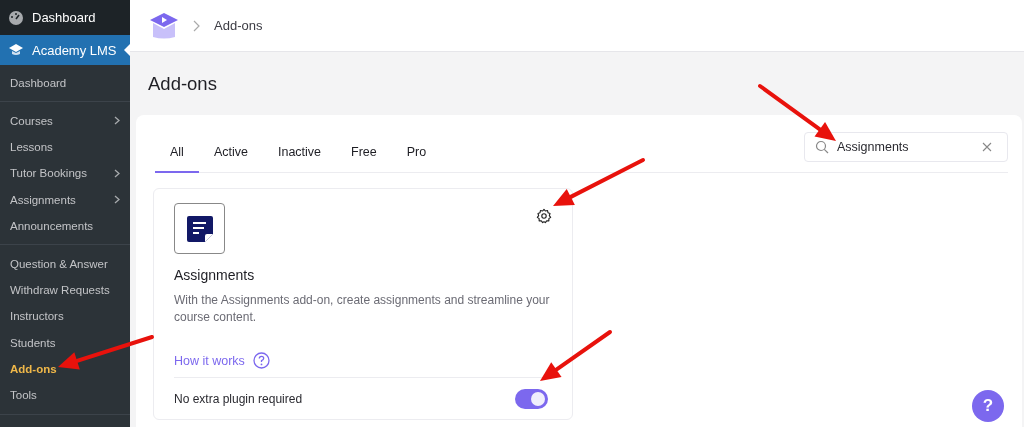  What do you see at coordinates (65, 147) in the screenshot?
I see `submenu-item: Lessons` at bounding box center [65, 147].